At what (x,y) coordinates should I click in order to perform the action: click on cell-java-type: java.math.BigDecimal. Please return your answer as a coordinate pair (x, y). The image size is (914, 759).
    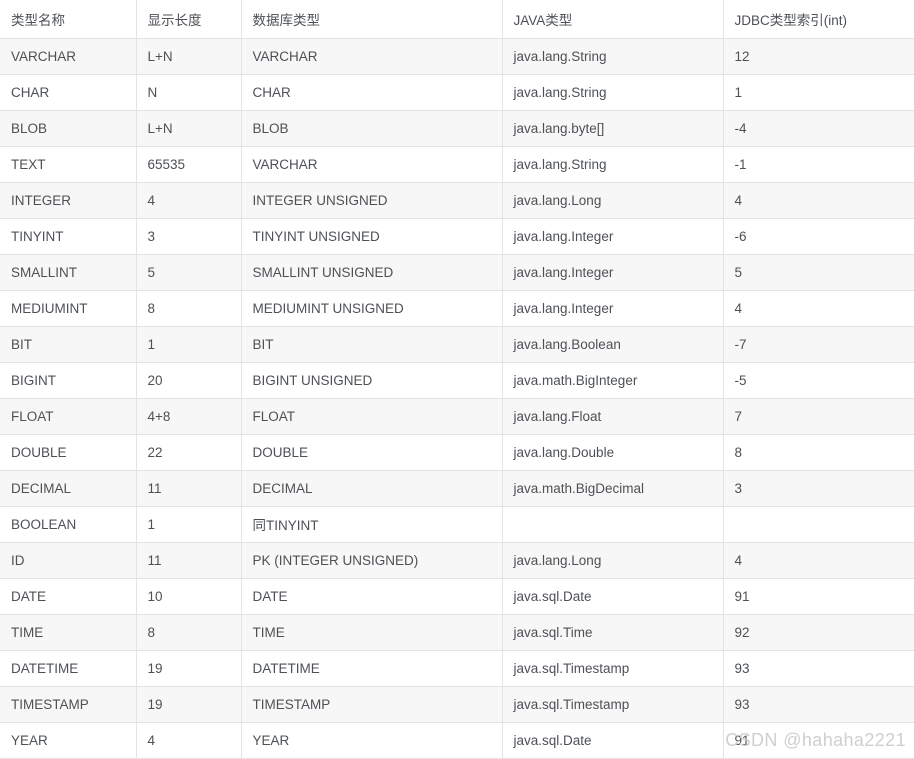
    Looking at the image, I should click on (613, 488).